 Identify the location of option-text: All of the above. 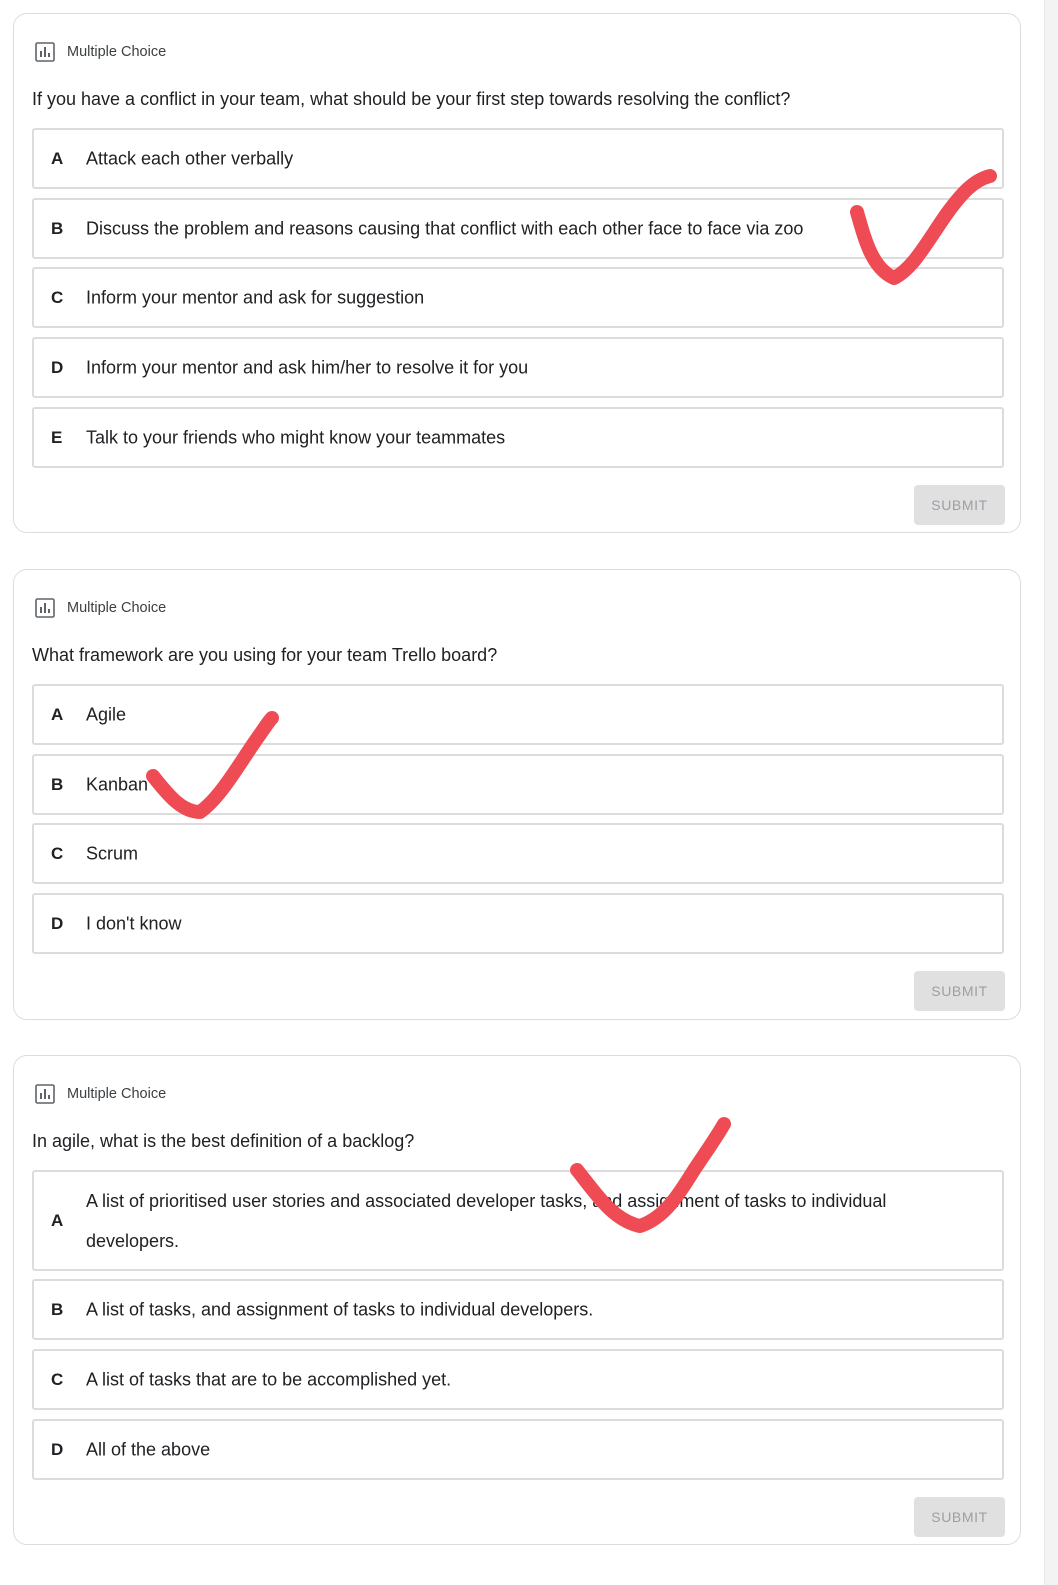
(148, 1449).